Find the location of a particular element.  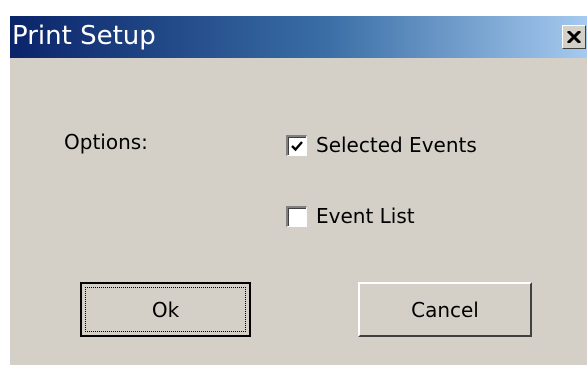

event-list-option: Event List is located at coordinates (350, 216).